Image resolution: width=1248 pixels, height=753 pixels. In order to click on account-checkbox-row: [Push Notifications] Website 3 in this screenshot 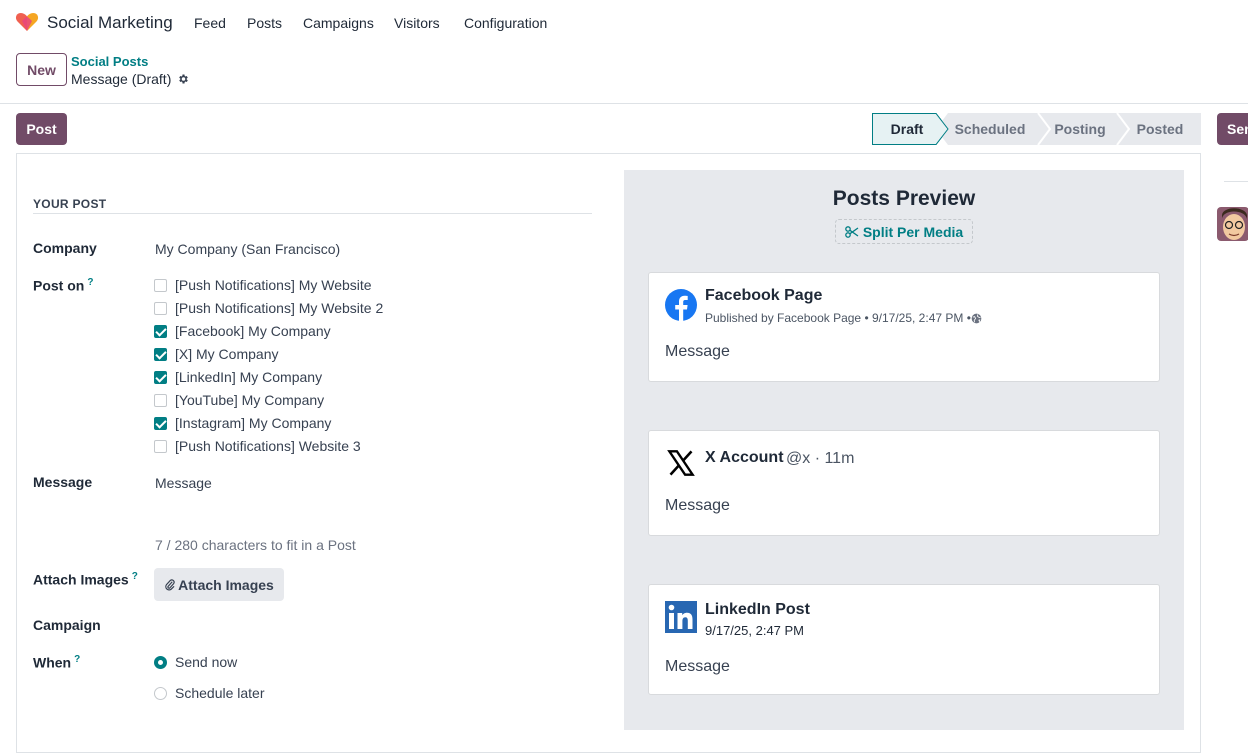, I will do `click(257, 446)`.